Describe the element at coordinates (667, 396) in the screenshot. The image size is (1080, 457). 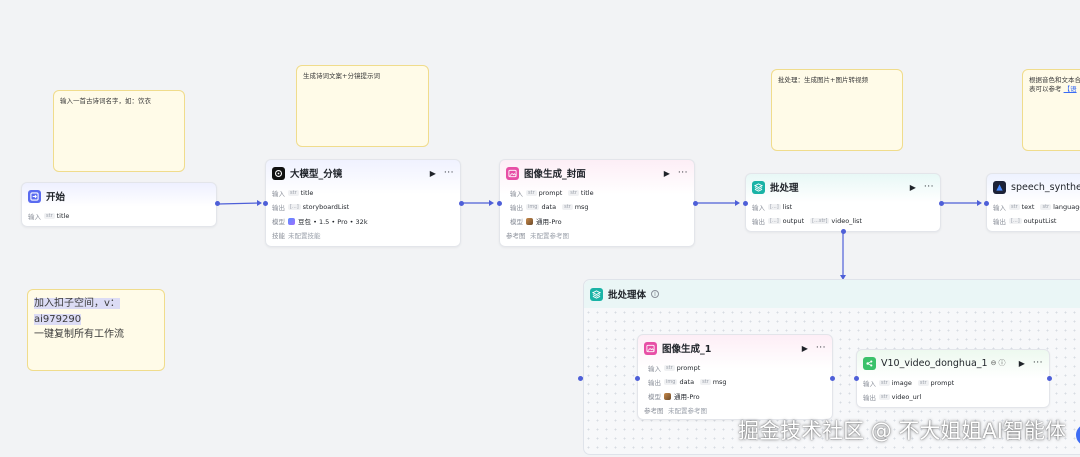
I see `model-thumb-icon` at that location.